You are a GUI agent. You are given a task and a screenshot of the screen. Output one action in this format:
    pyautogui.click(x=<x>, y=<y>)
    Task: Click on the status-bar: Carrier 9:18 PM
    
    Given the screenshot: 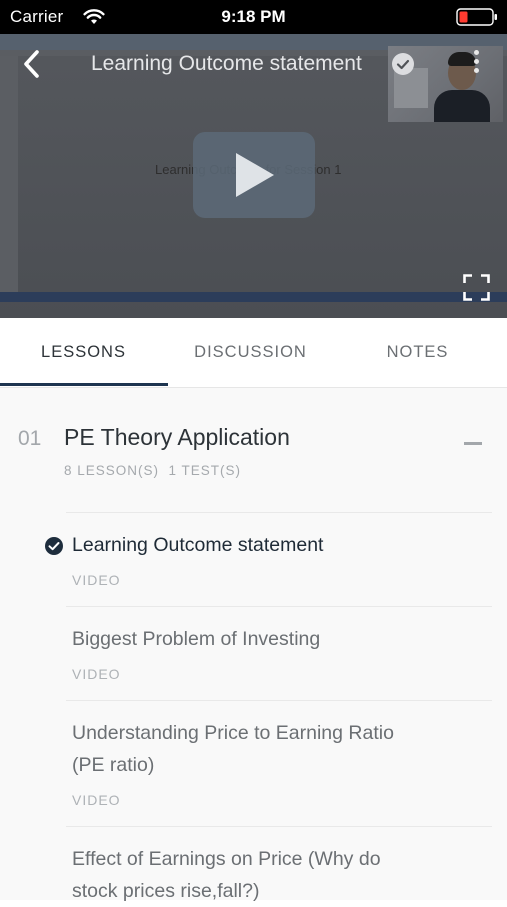 What is the action you would take?
    pyautogui.click(x=253, y=17)
    